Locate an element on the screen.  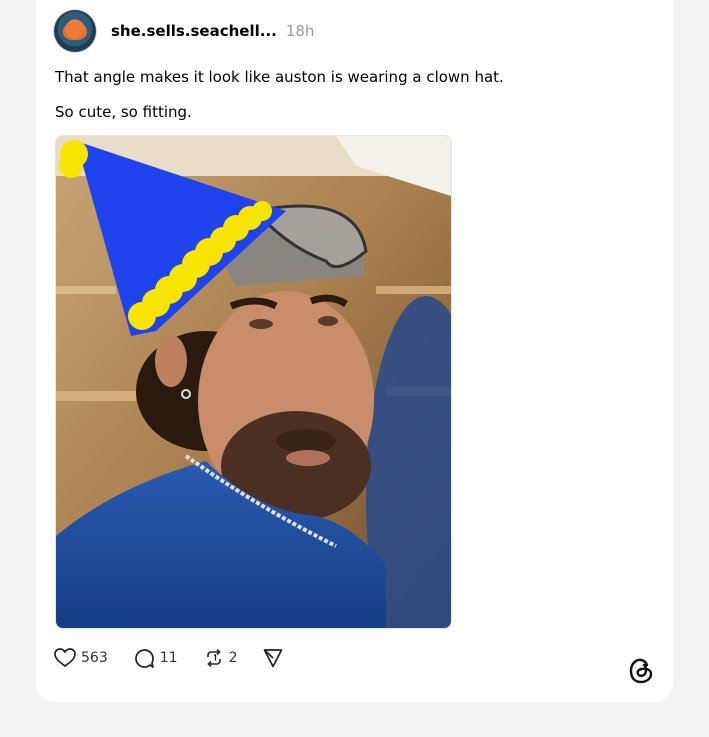
threads-logo-icon is located at coordinates (641, 671).